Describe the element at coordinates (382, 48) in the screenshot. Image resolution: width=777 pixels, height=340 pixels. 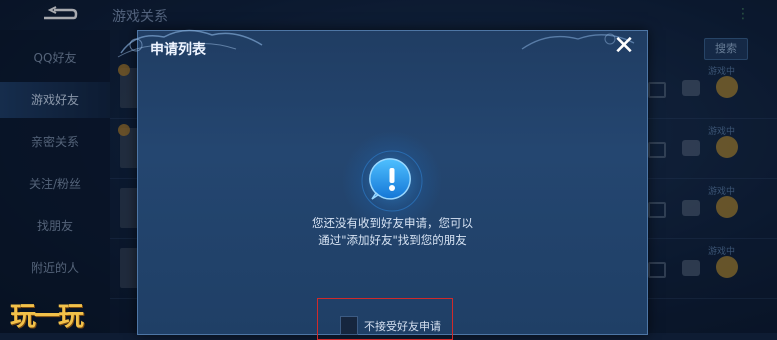
I see `modal-header: 申请列表` at that location.